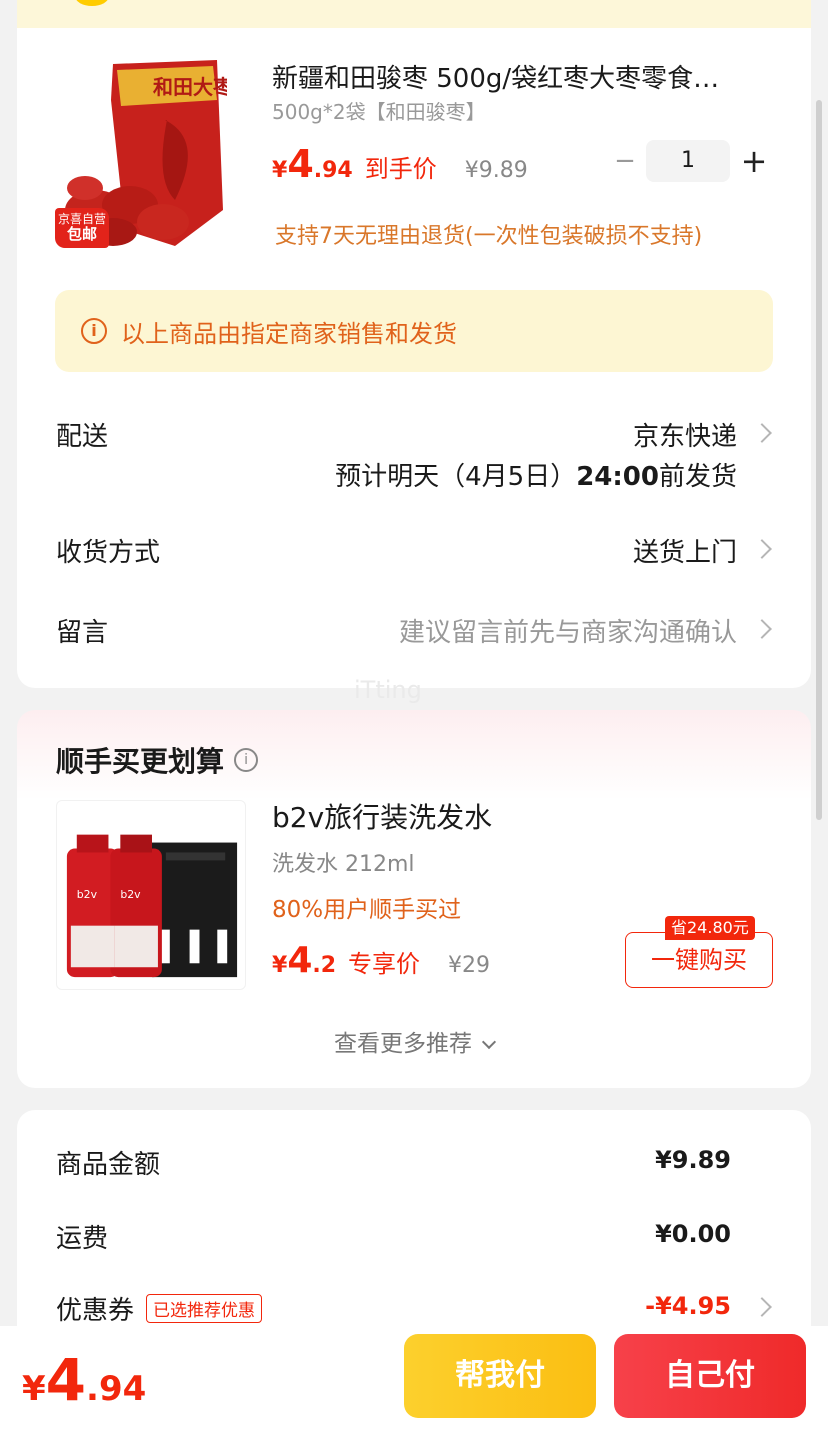 Image resolution: width=828 pixels, height=1448 pixels. Describe the element at coordinates (819, 460) in the screenshot. I see `scrollbar` at that location.